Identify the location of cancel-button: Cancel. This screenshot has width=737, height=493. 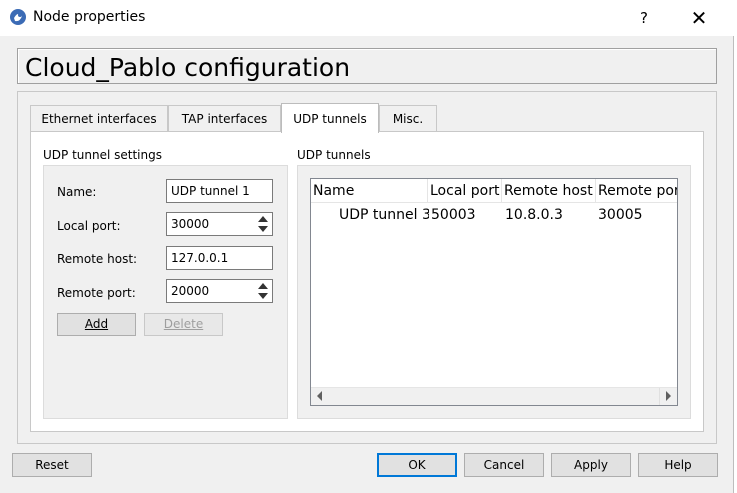
(504, 465).